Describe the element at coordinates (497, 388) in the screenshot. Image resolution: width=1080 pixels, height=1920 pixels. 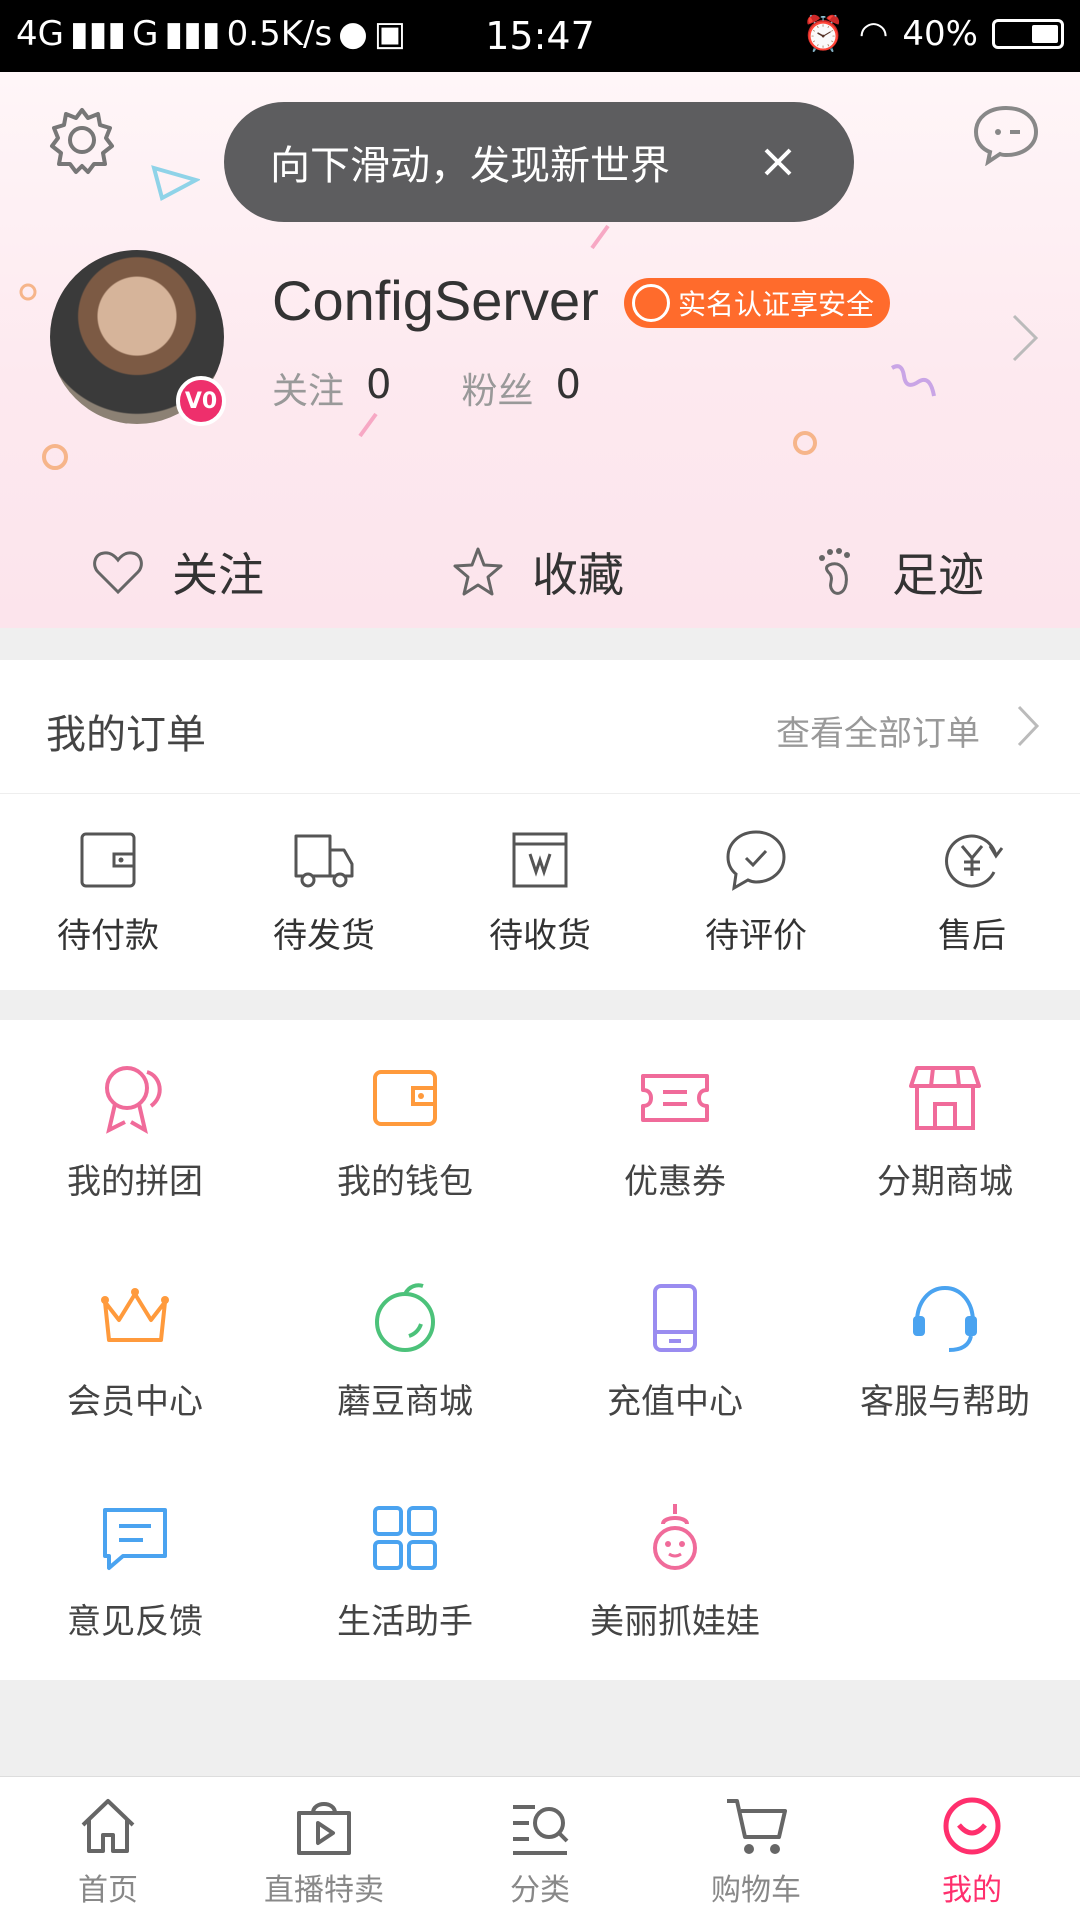
I see `fans-label: 粉丝` at that location.